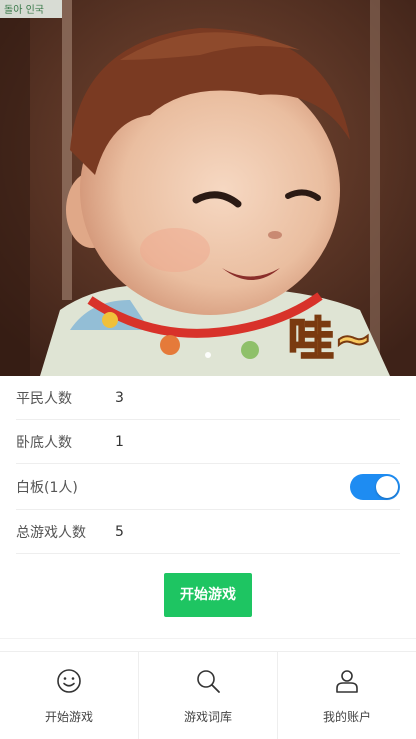 This screenshot has height=739, width=416. Describe the element at coordinates (44, 442) in the screenshot. I see `undercover-count-label: 卧底人数` at that location.